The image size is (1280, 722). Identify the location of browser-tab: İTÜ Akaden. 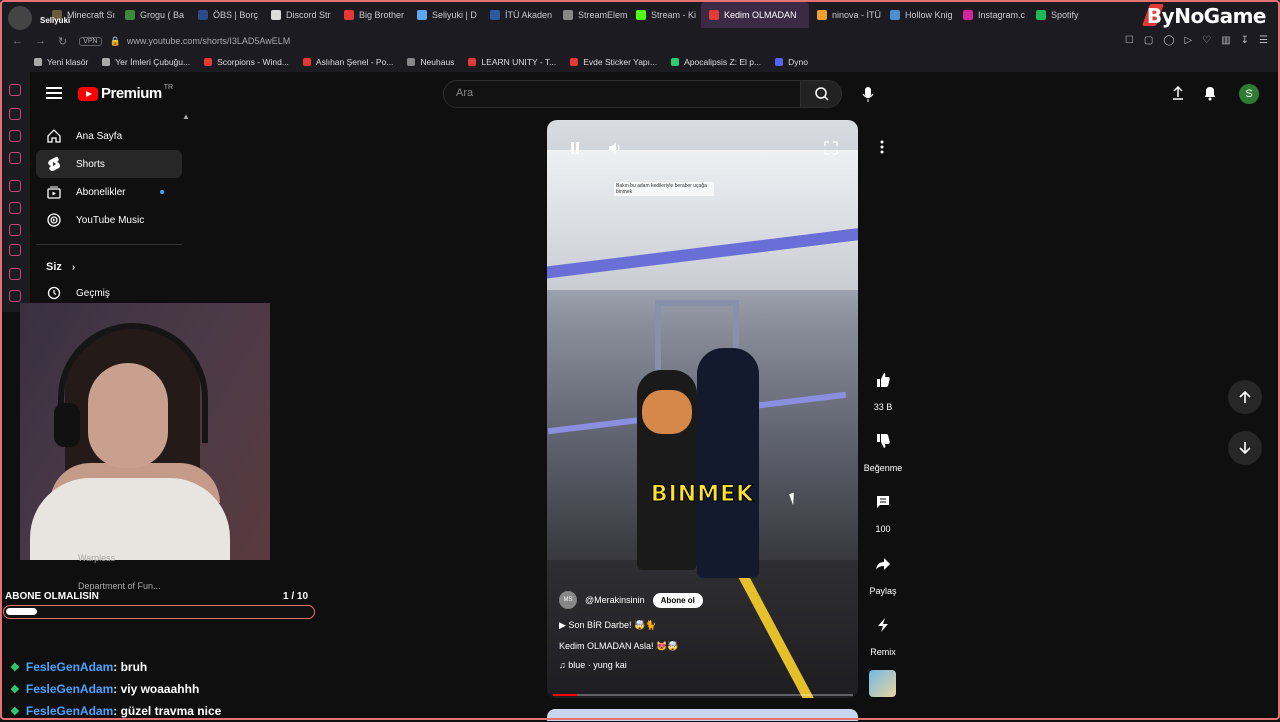
(518, 15).